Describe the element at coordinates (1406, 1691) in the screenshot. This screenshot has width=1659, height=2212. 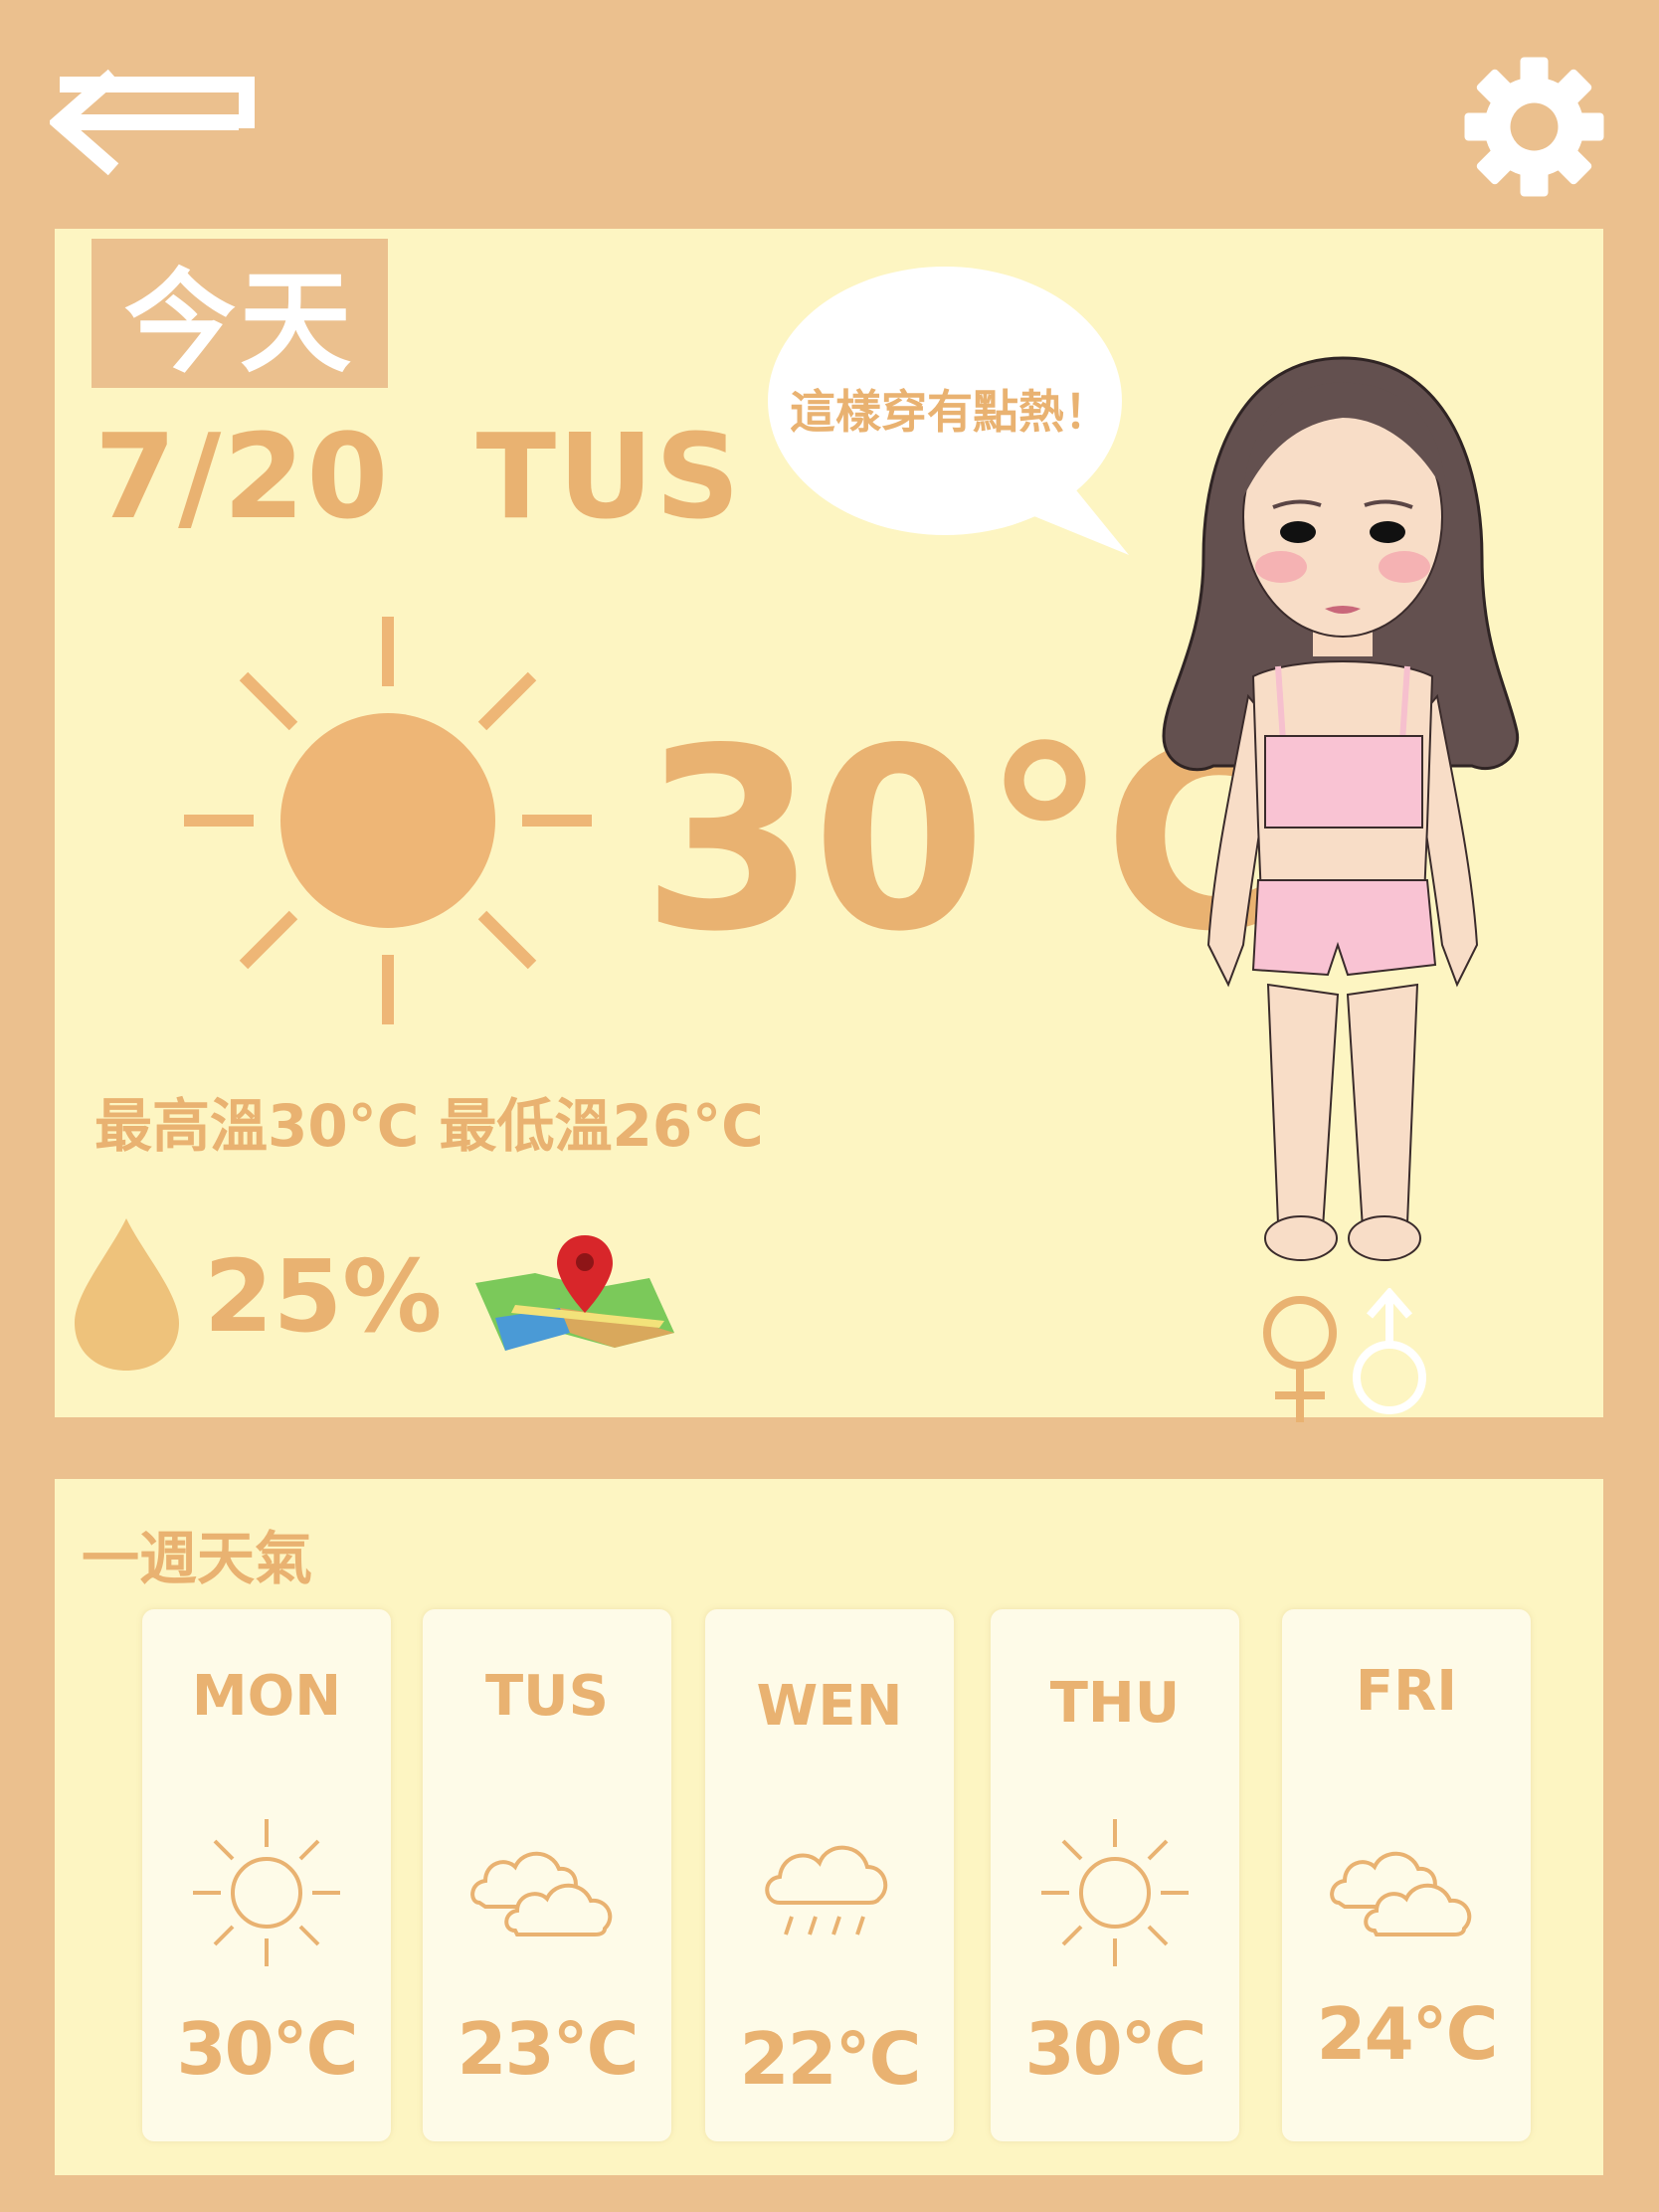
I see `day-name: FRI` at that location.